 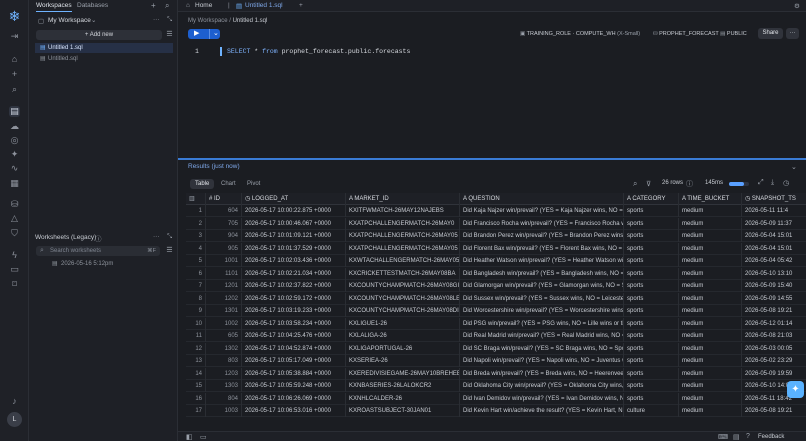 What do you see at coordinates (224, 199) in the screenshot?
I see `column-header-id: # ID` at bounding box center [224, 199].